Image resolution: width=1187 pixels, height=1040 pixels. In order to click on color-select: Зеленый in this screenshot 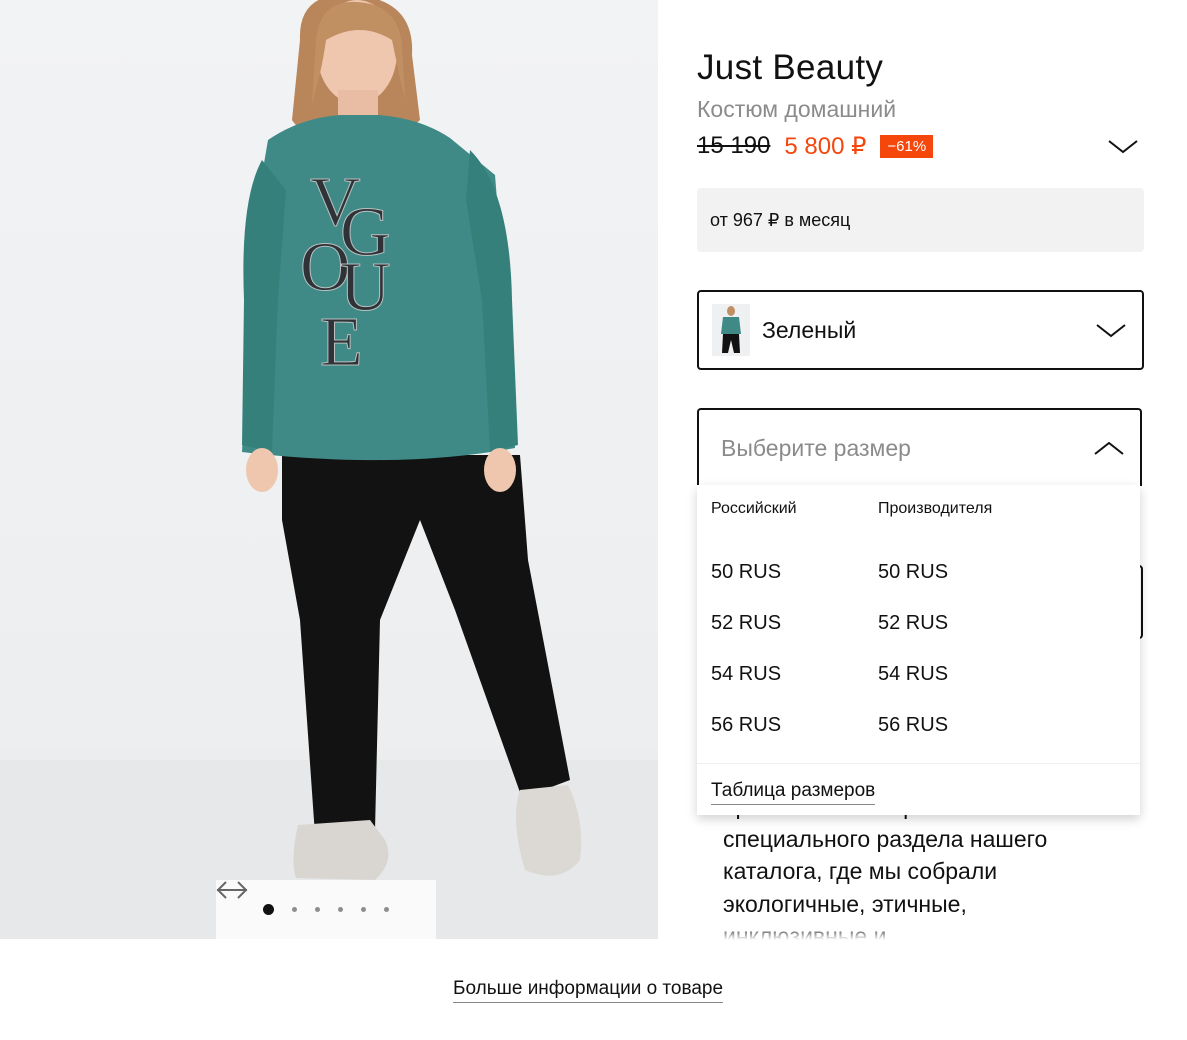, I will do `click(920, 330)`.